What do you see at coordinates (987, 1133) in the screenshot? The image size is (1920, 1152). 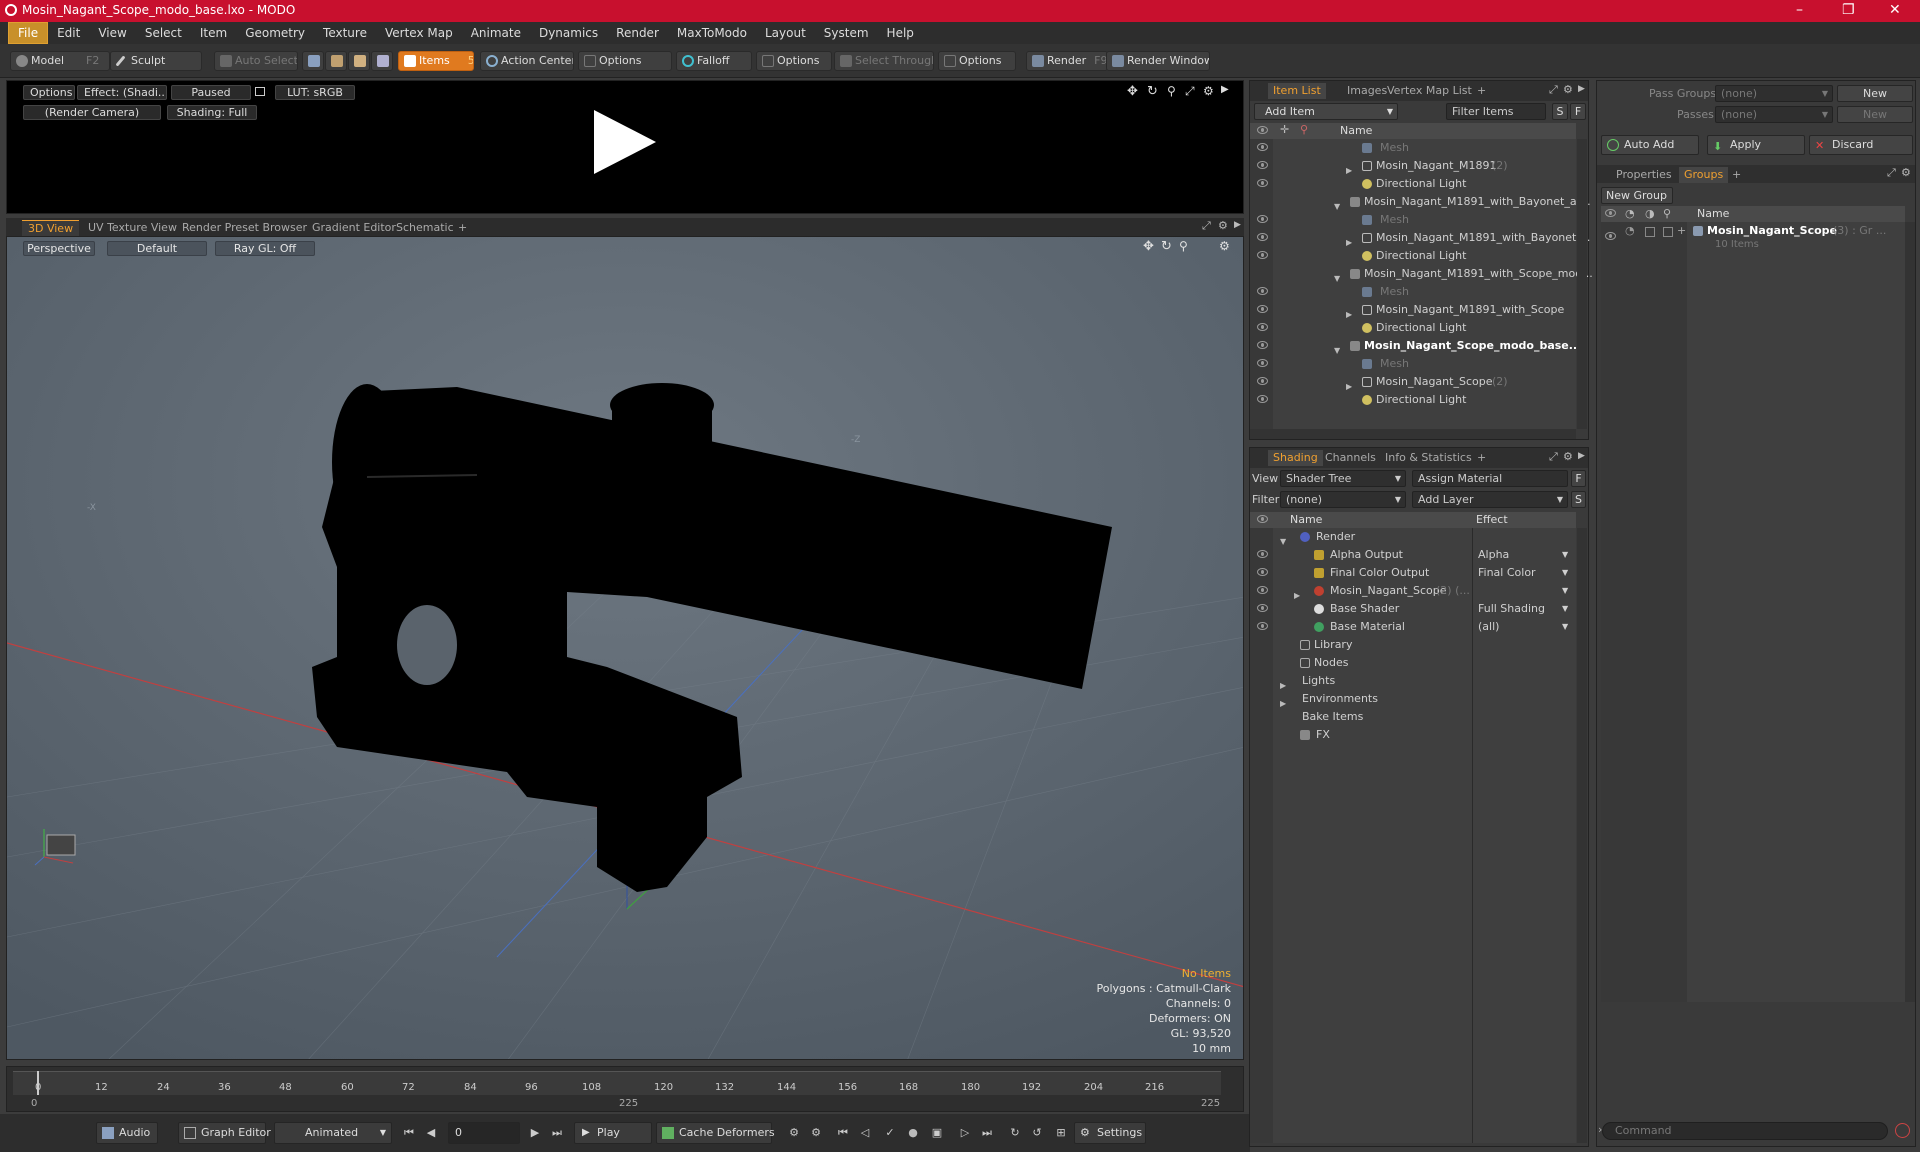 I see `next-key-icon: ⏭` at bounding box center [987, 1133].